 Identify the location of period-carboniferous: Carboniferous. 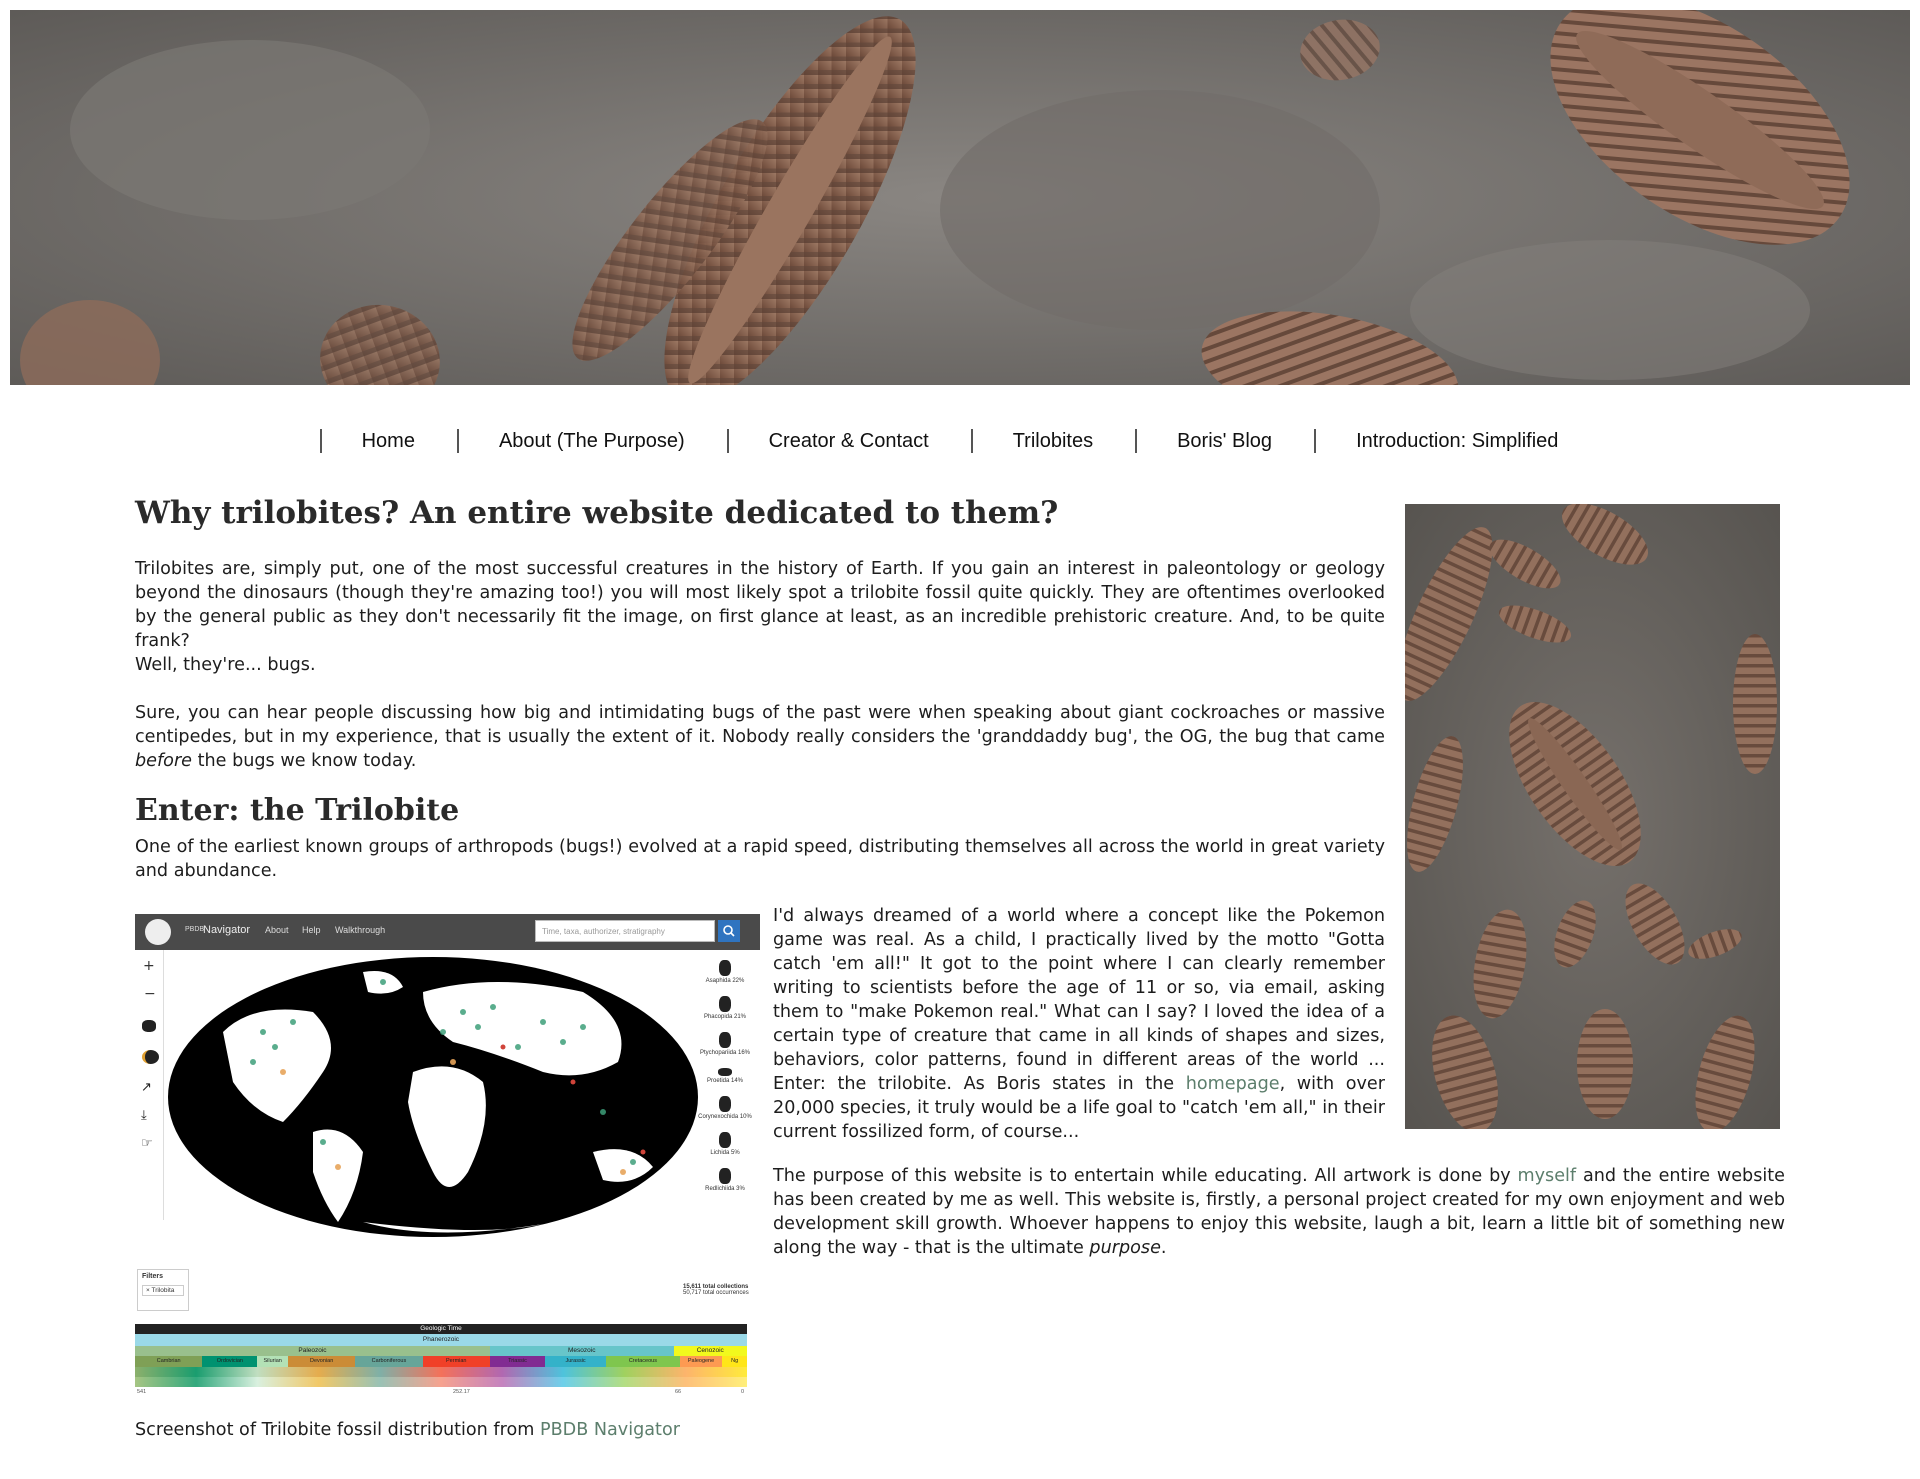
(389, 1361).